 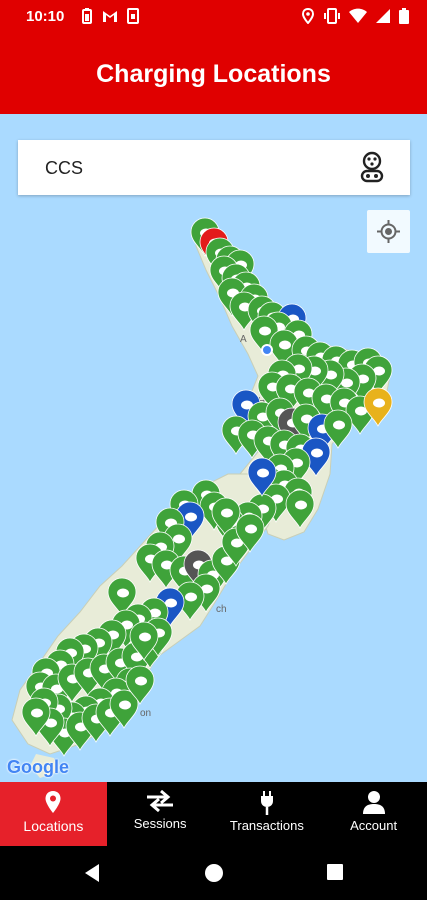 What do you see at coordinates (373, 802) in the screenshot?
I see `person-icon` at bounding box center [373, 802].